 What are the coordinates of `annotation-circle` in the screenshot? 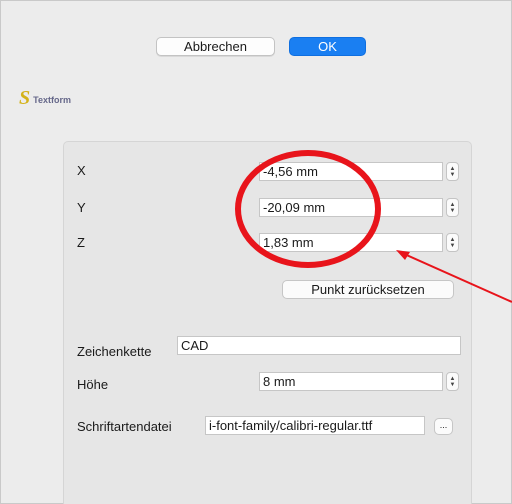 It's located at (308, 209).